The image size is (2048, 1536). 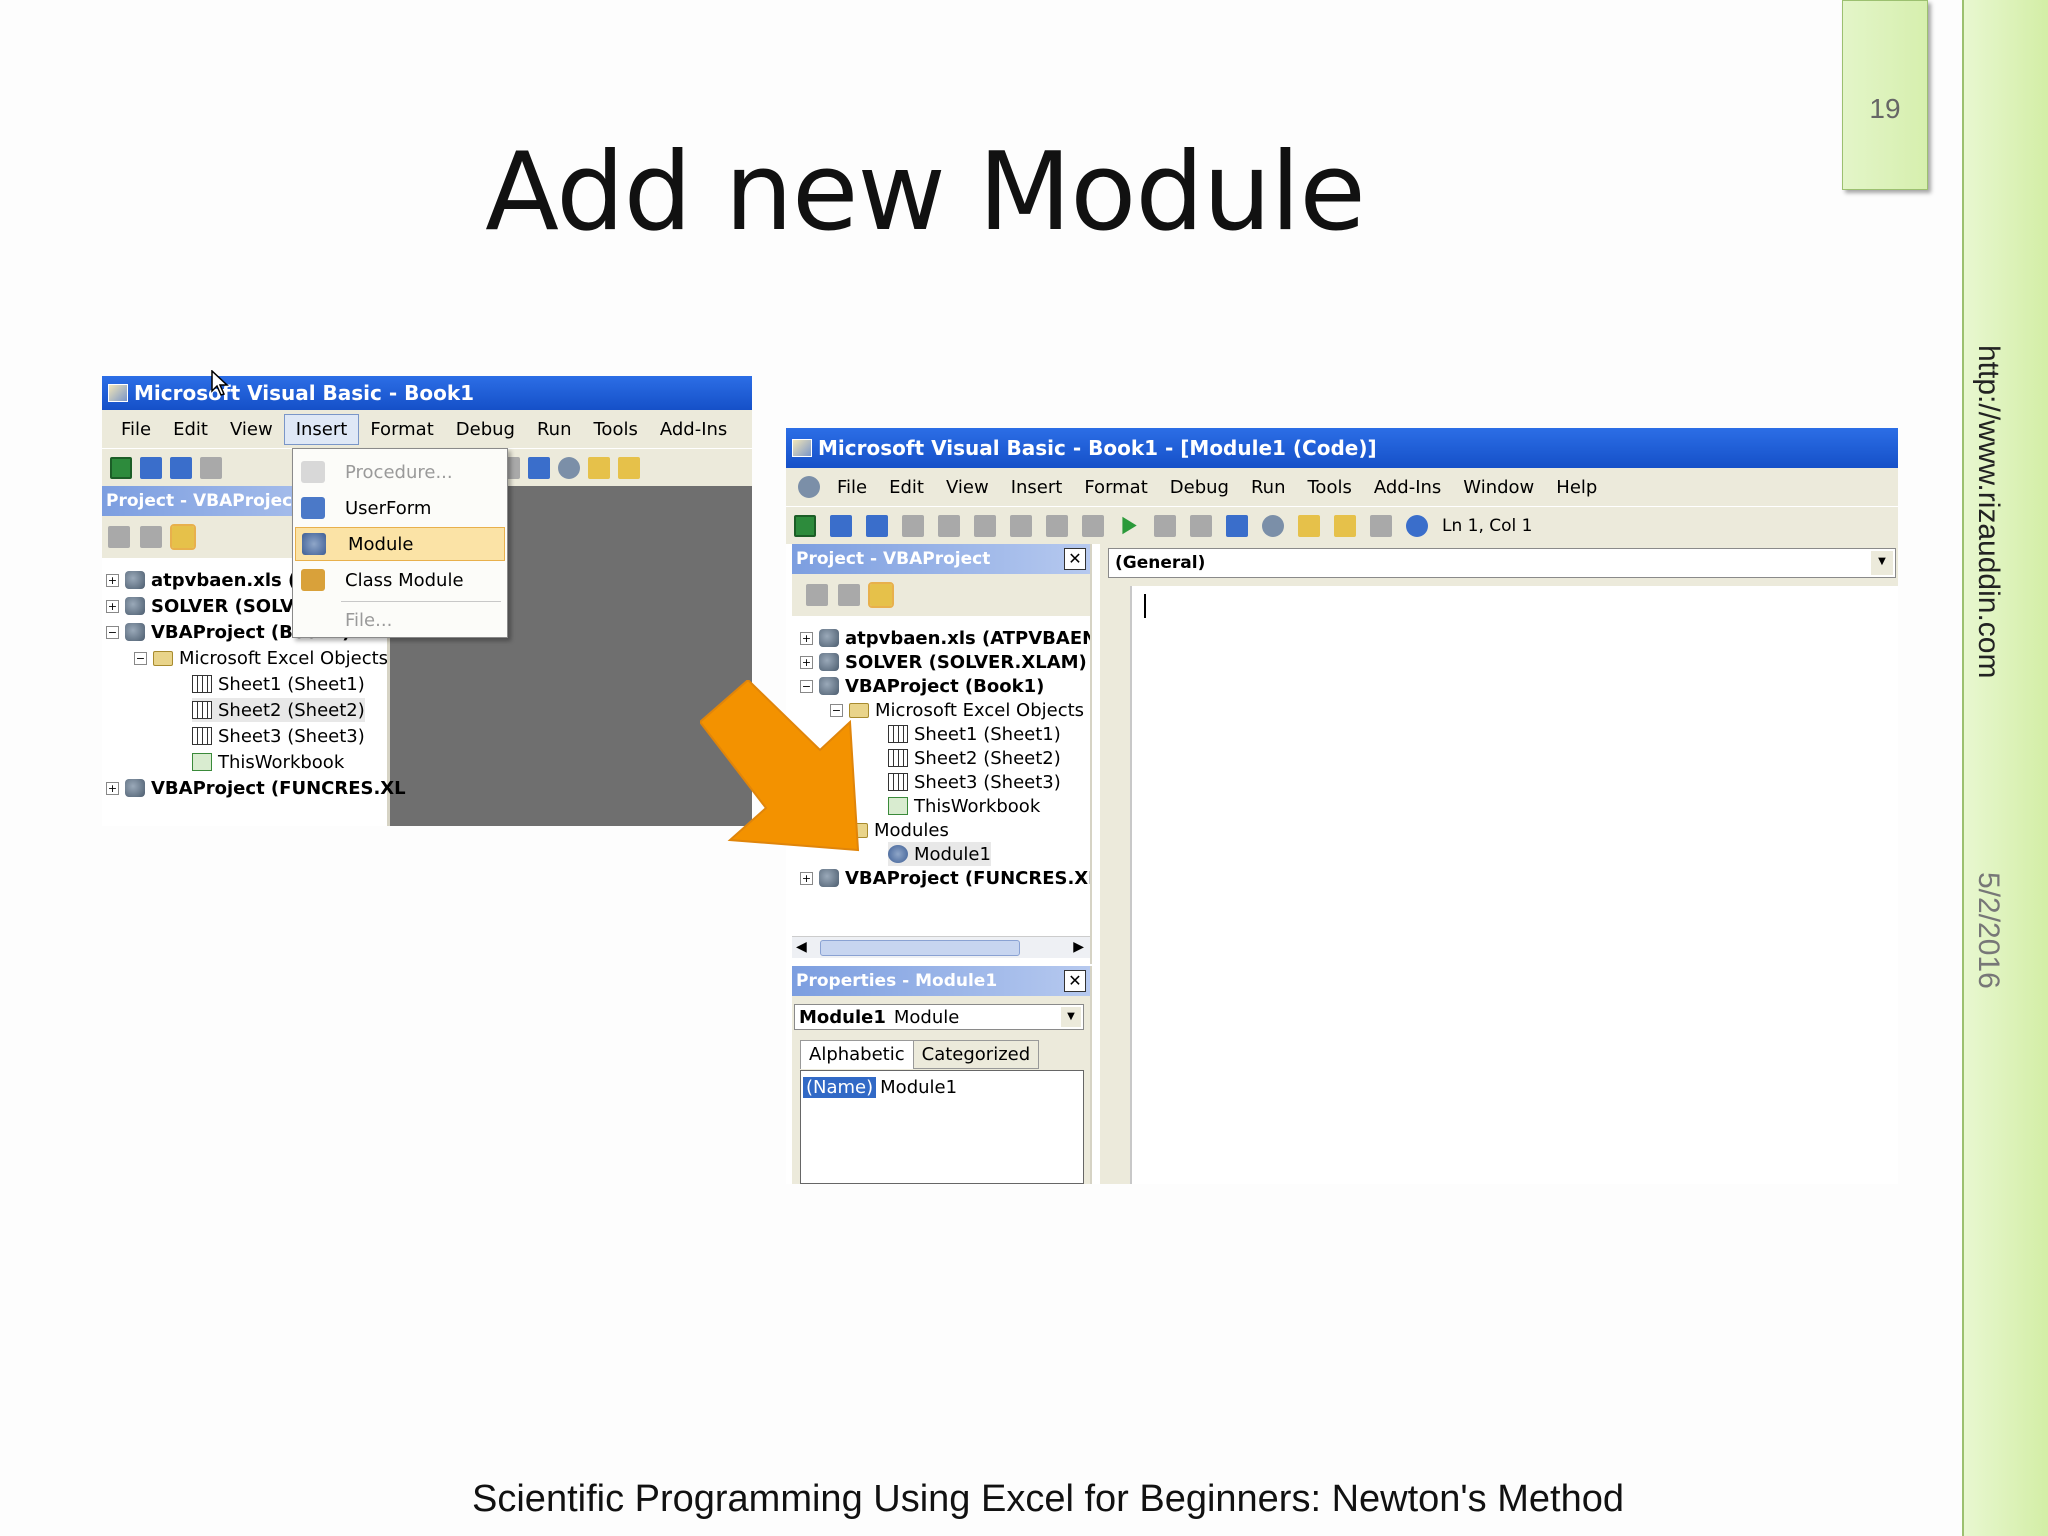 I want to click on module-icon, so click(x=898, y=854).